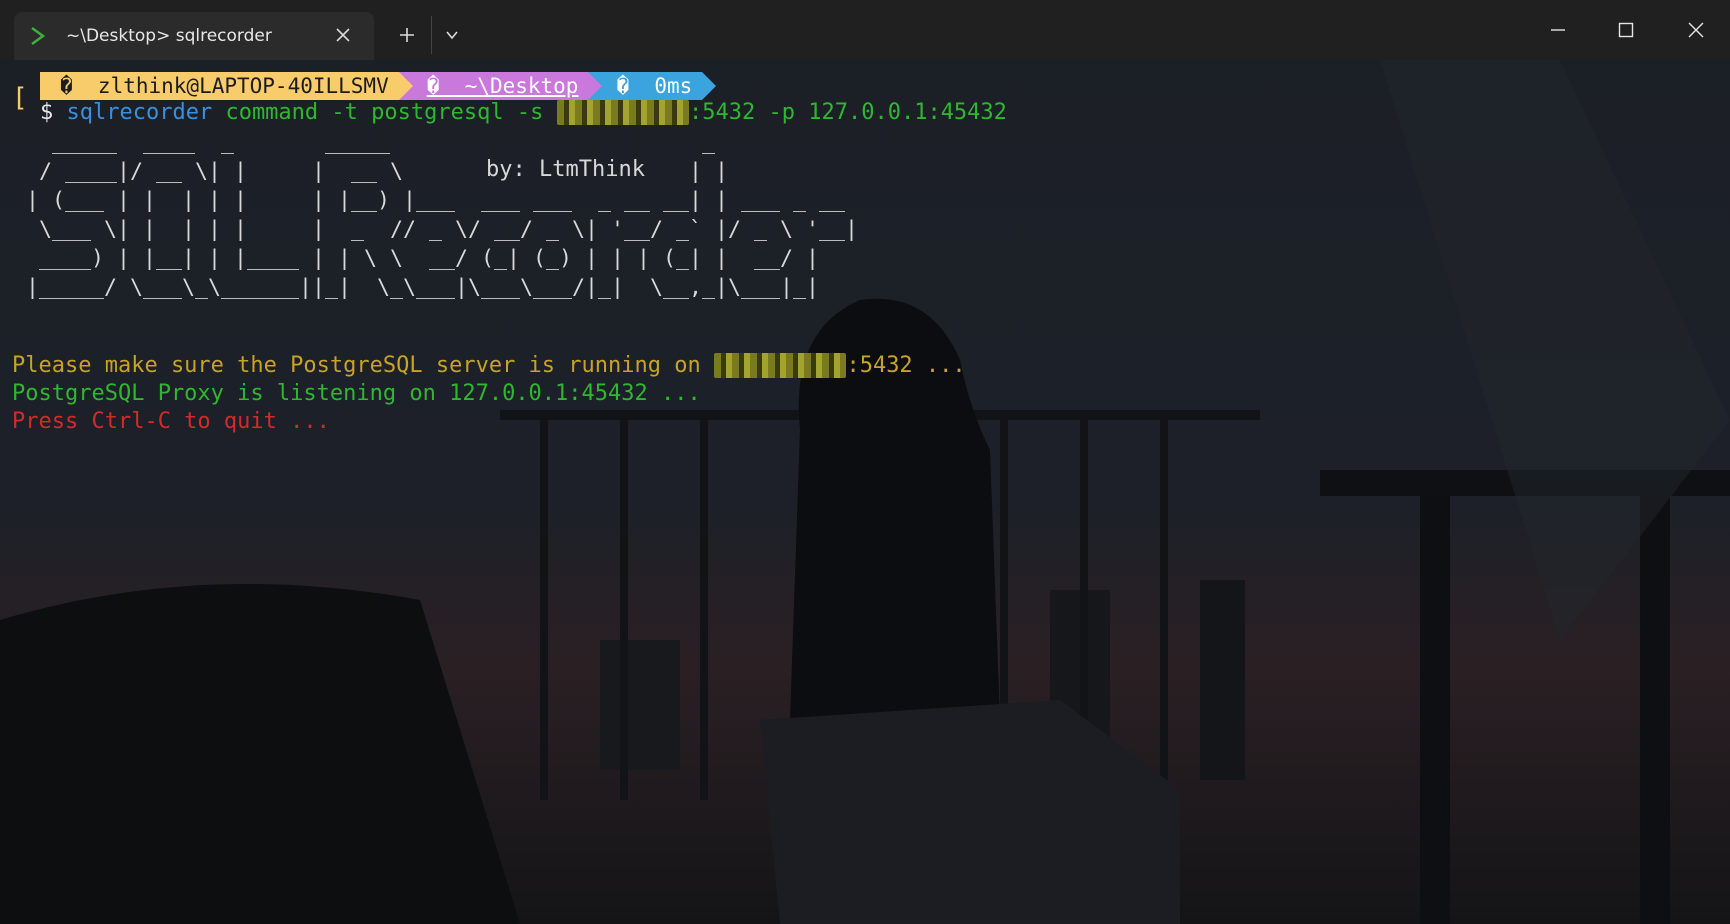  I want to click on title-bar: ~\Desktop> sqlrecorder, so click(865, 30).